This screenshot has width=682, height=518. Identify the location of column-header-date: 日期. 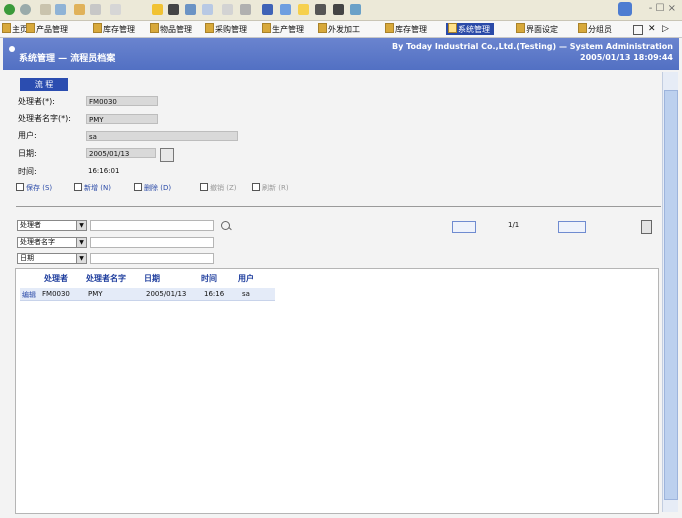
(152, 278).